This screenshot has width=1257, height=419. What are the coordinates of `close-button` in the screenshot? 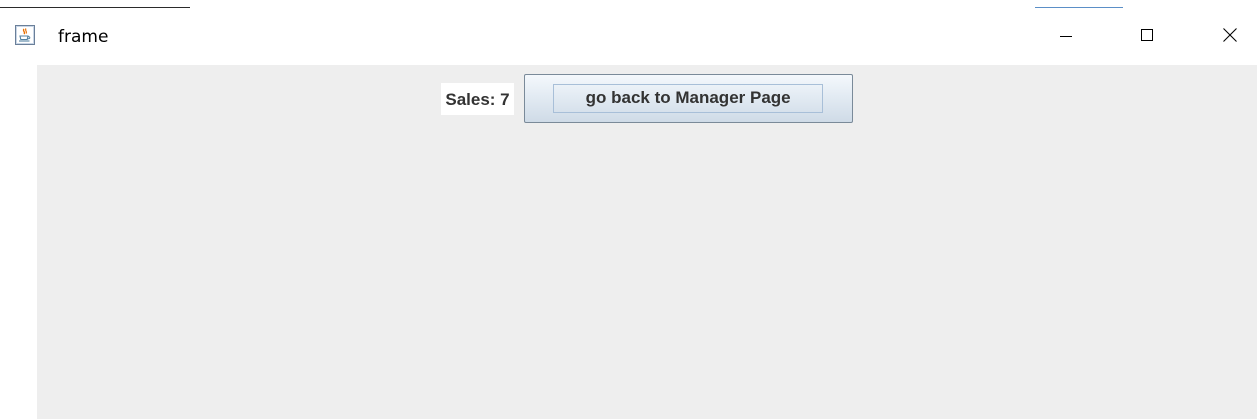 It's located at (1230, 37).